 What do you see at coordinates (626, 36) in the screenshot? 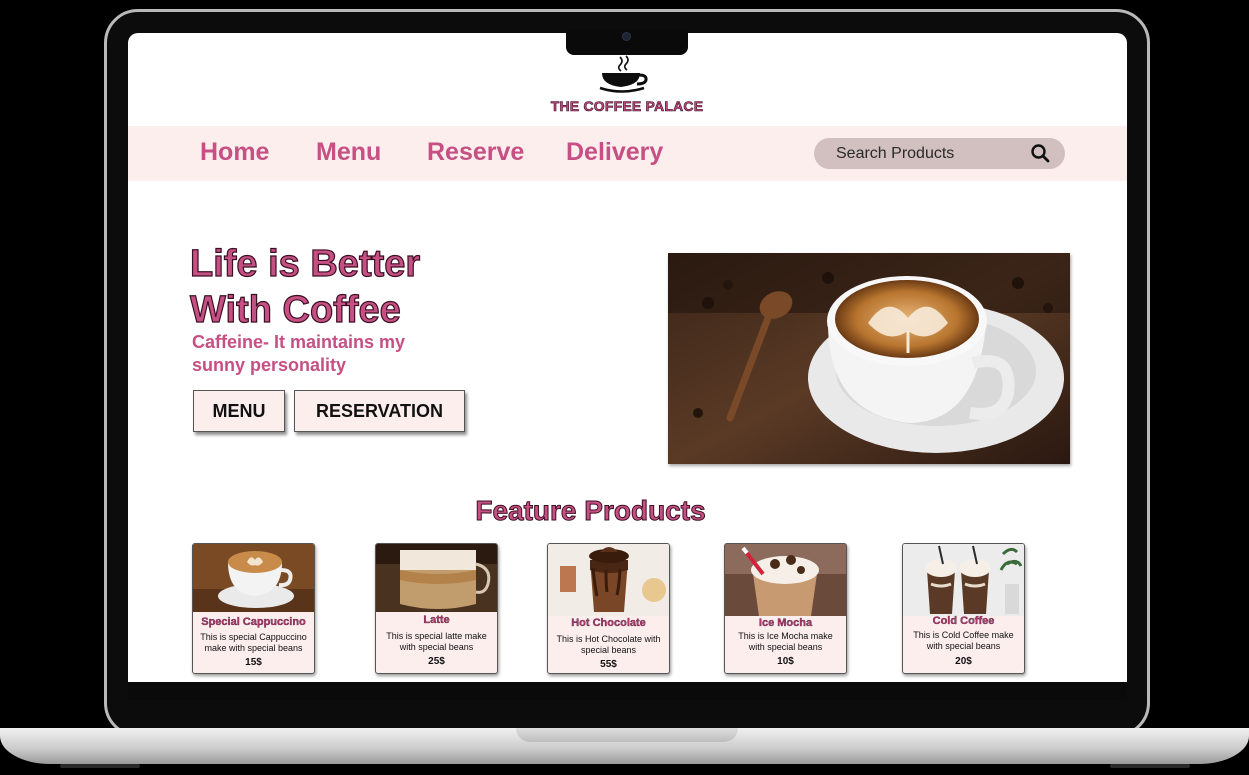
I see `webcam-icon` at bounding box center [626, 36].